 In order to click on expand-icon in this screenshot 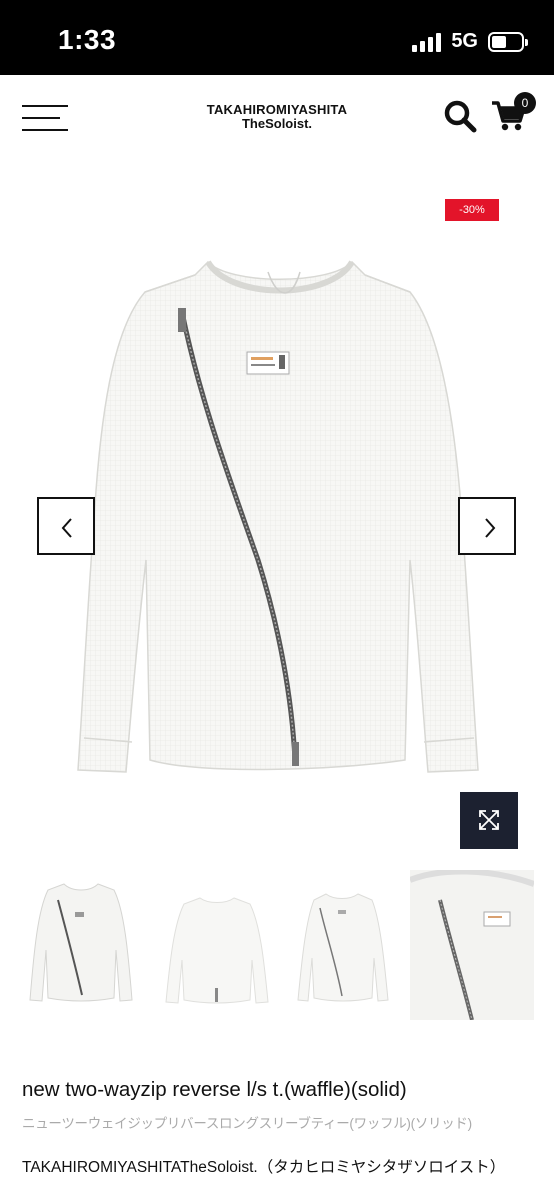, I will do `click(489, 820)`.